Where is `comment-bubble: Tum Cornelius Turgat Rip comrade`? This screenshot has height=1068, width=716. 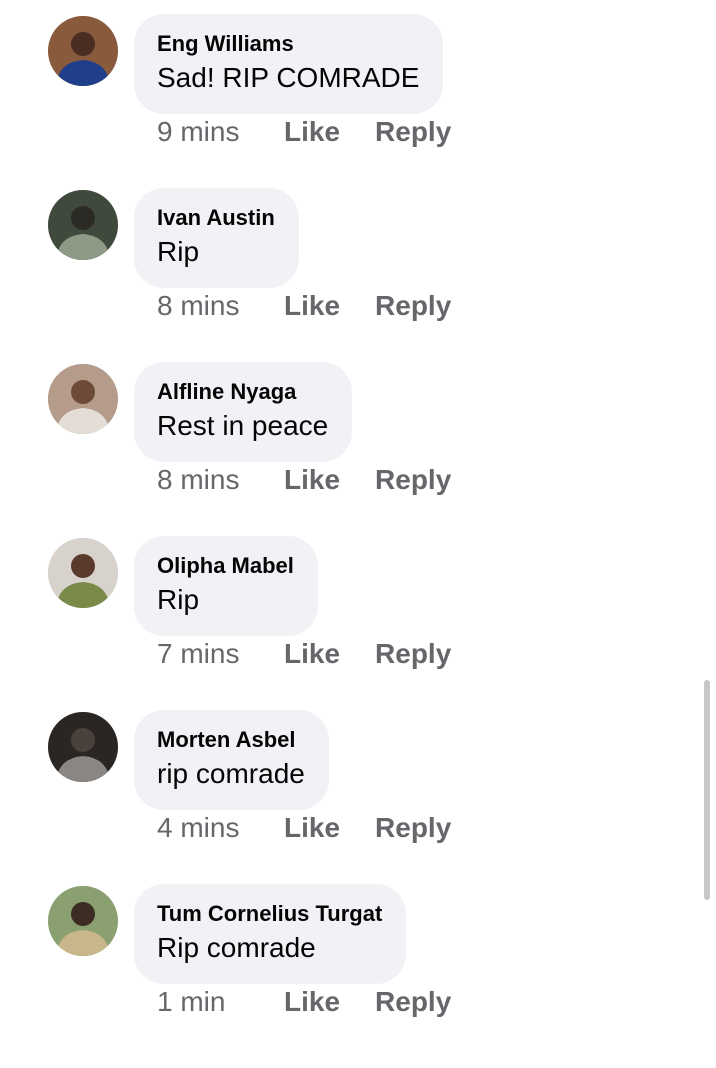
comment-bubble: Tum Cornelius Turgat Rip comrade is located at coordinates (270, 934).